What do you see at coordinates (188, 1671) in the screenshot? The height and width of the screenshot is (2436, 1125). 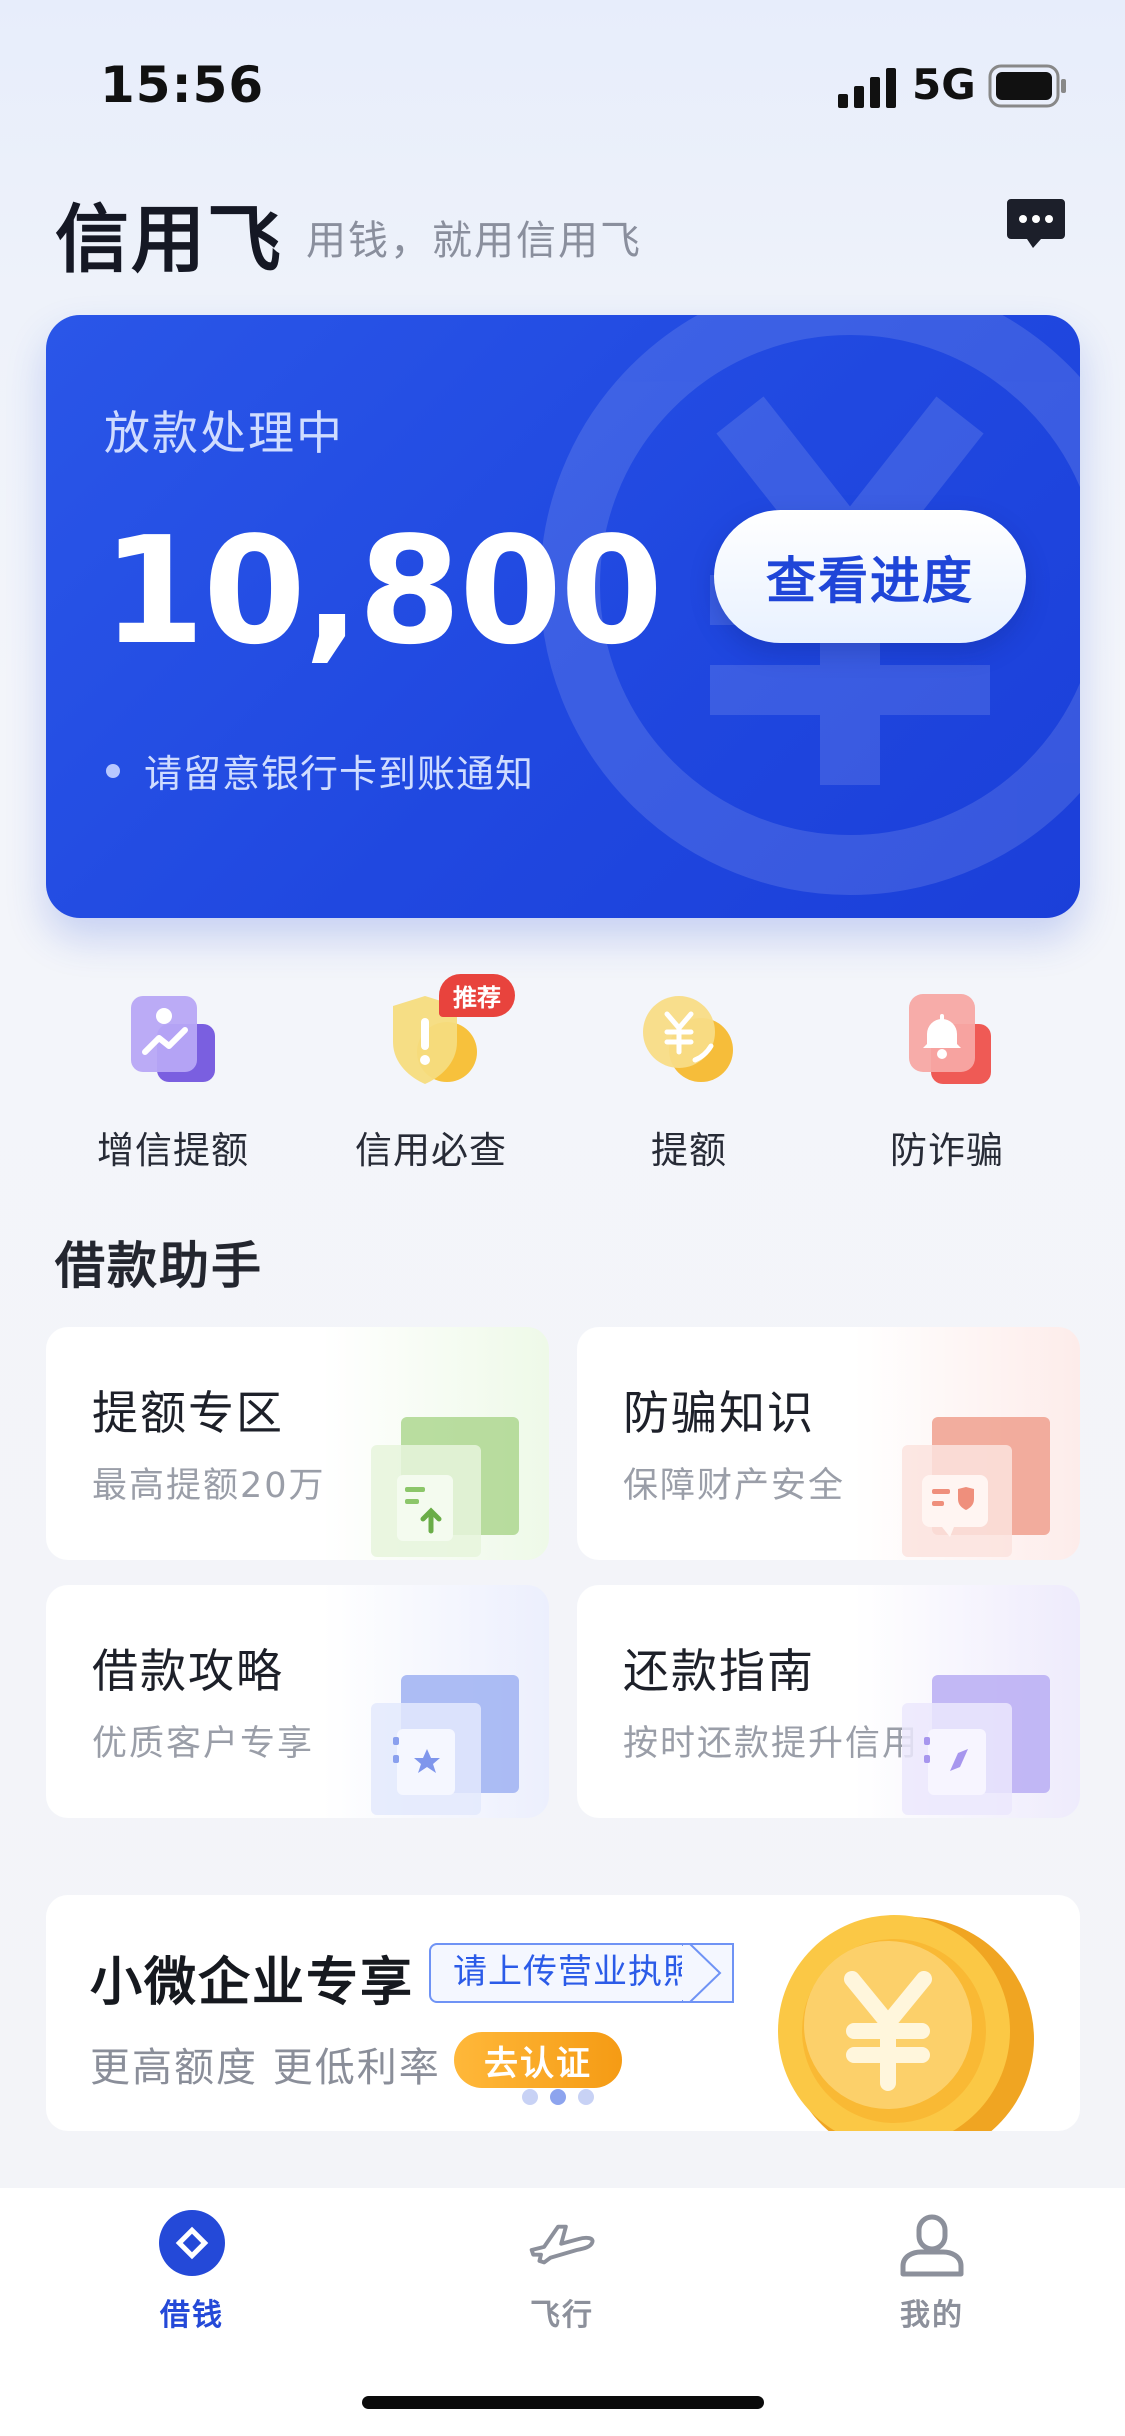 I see `tile-title: 借款攻略` at bounding box center [188, 1671].